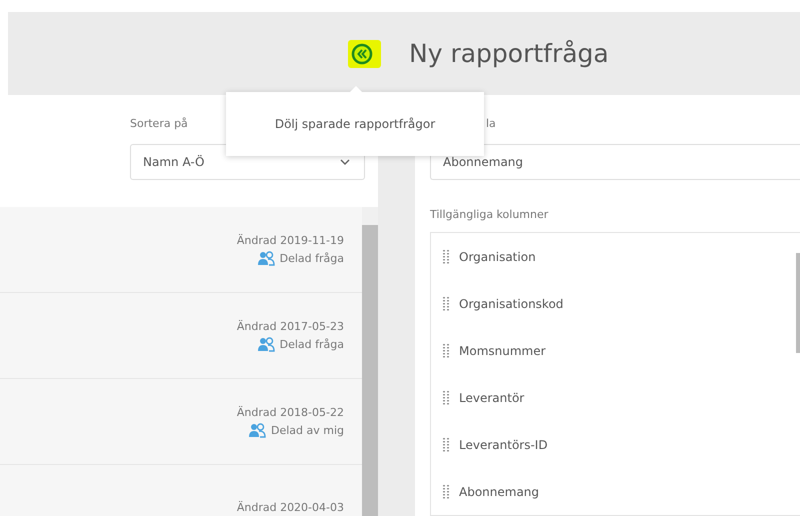  What do you see at coordinates (364, 54) in the screenshot?
I see `collapse-icon` at bounding box center [364, 54].